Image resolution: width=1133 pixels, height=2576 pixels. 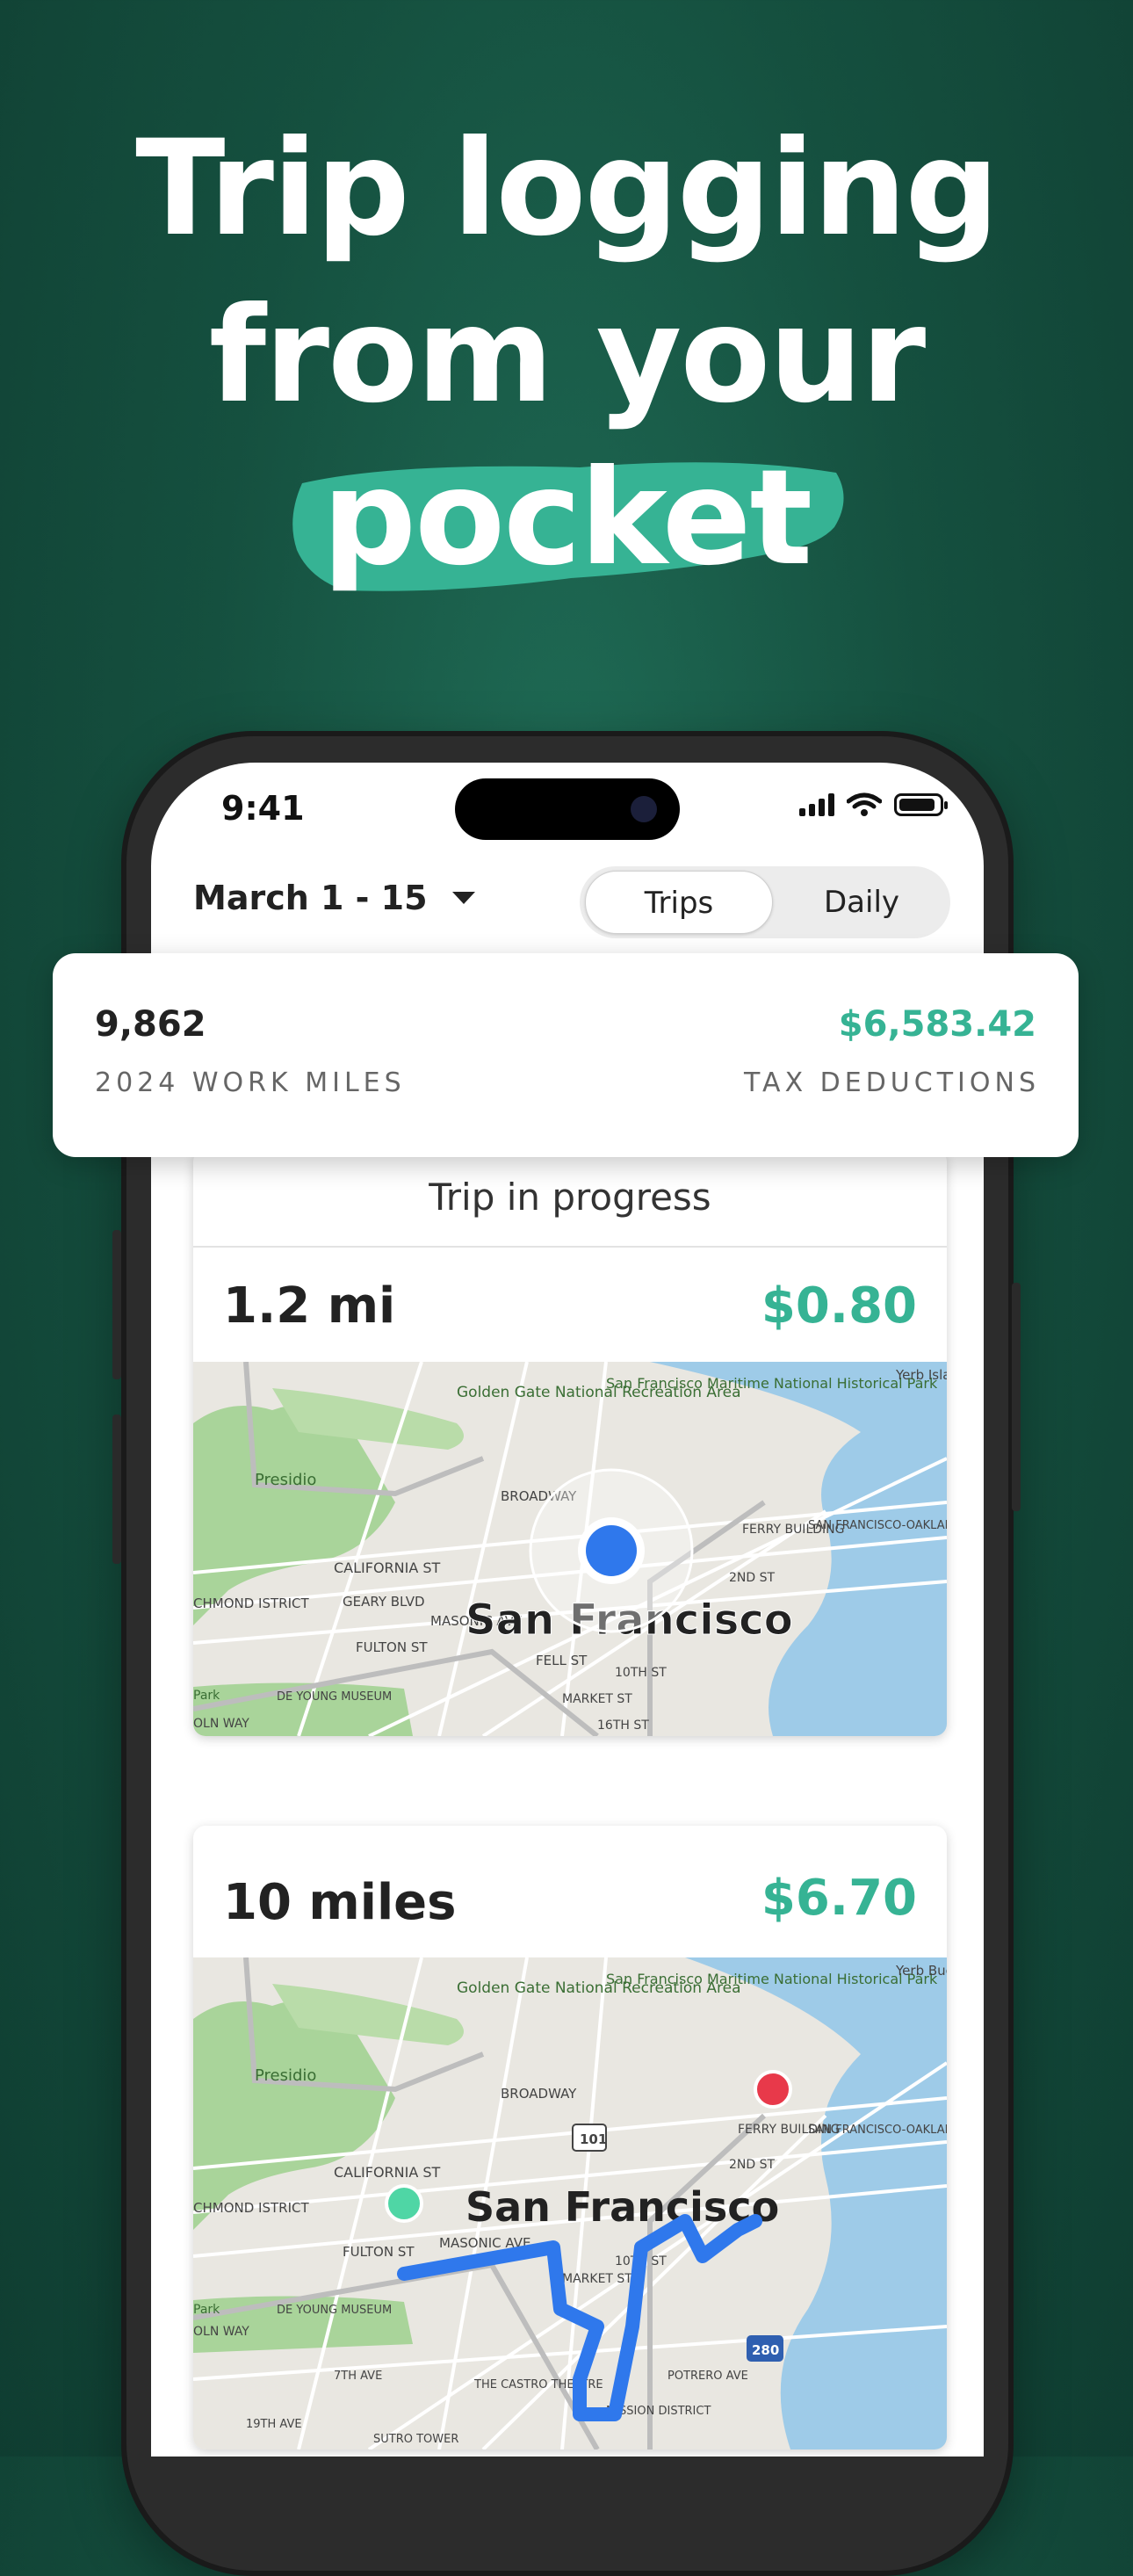 I want to click on map-label-tenth: 10TH ST, so click(x=641, y=1673).